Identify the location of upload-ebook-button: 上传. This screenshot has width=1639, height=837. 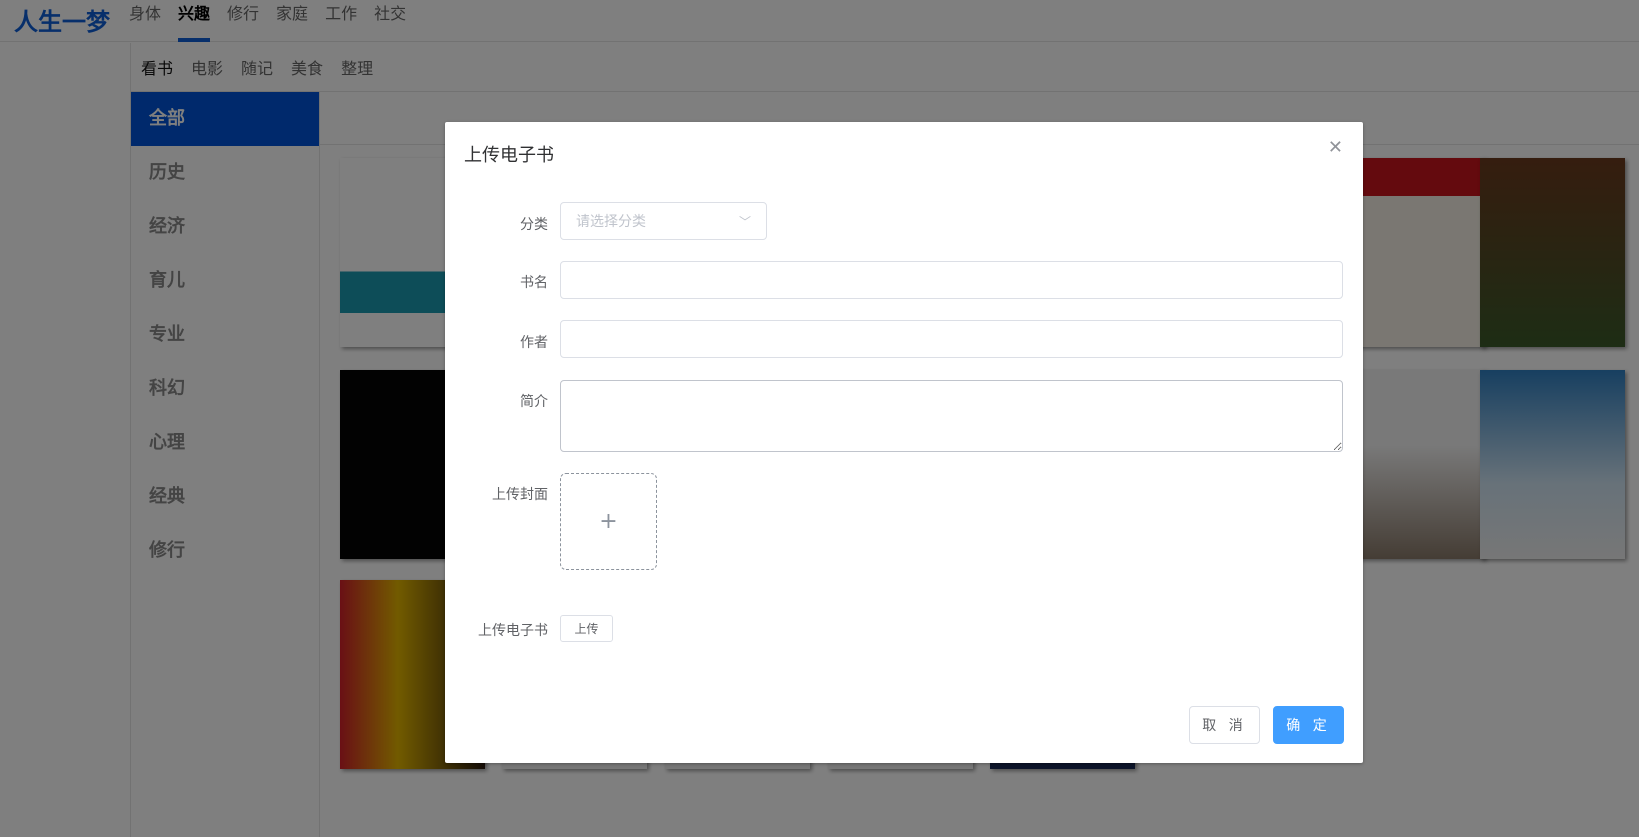
(586, 628).